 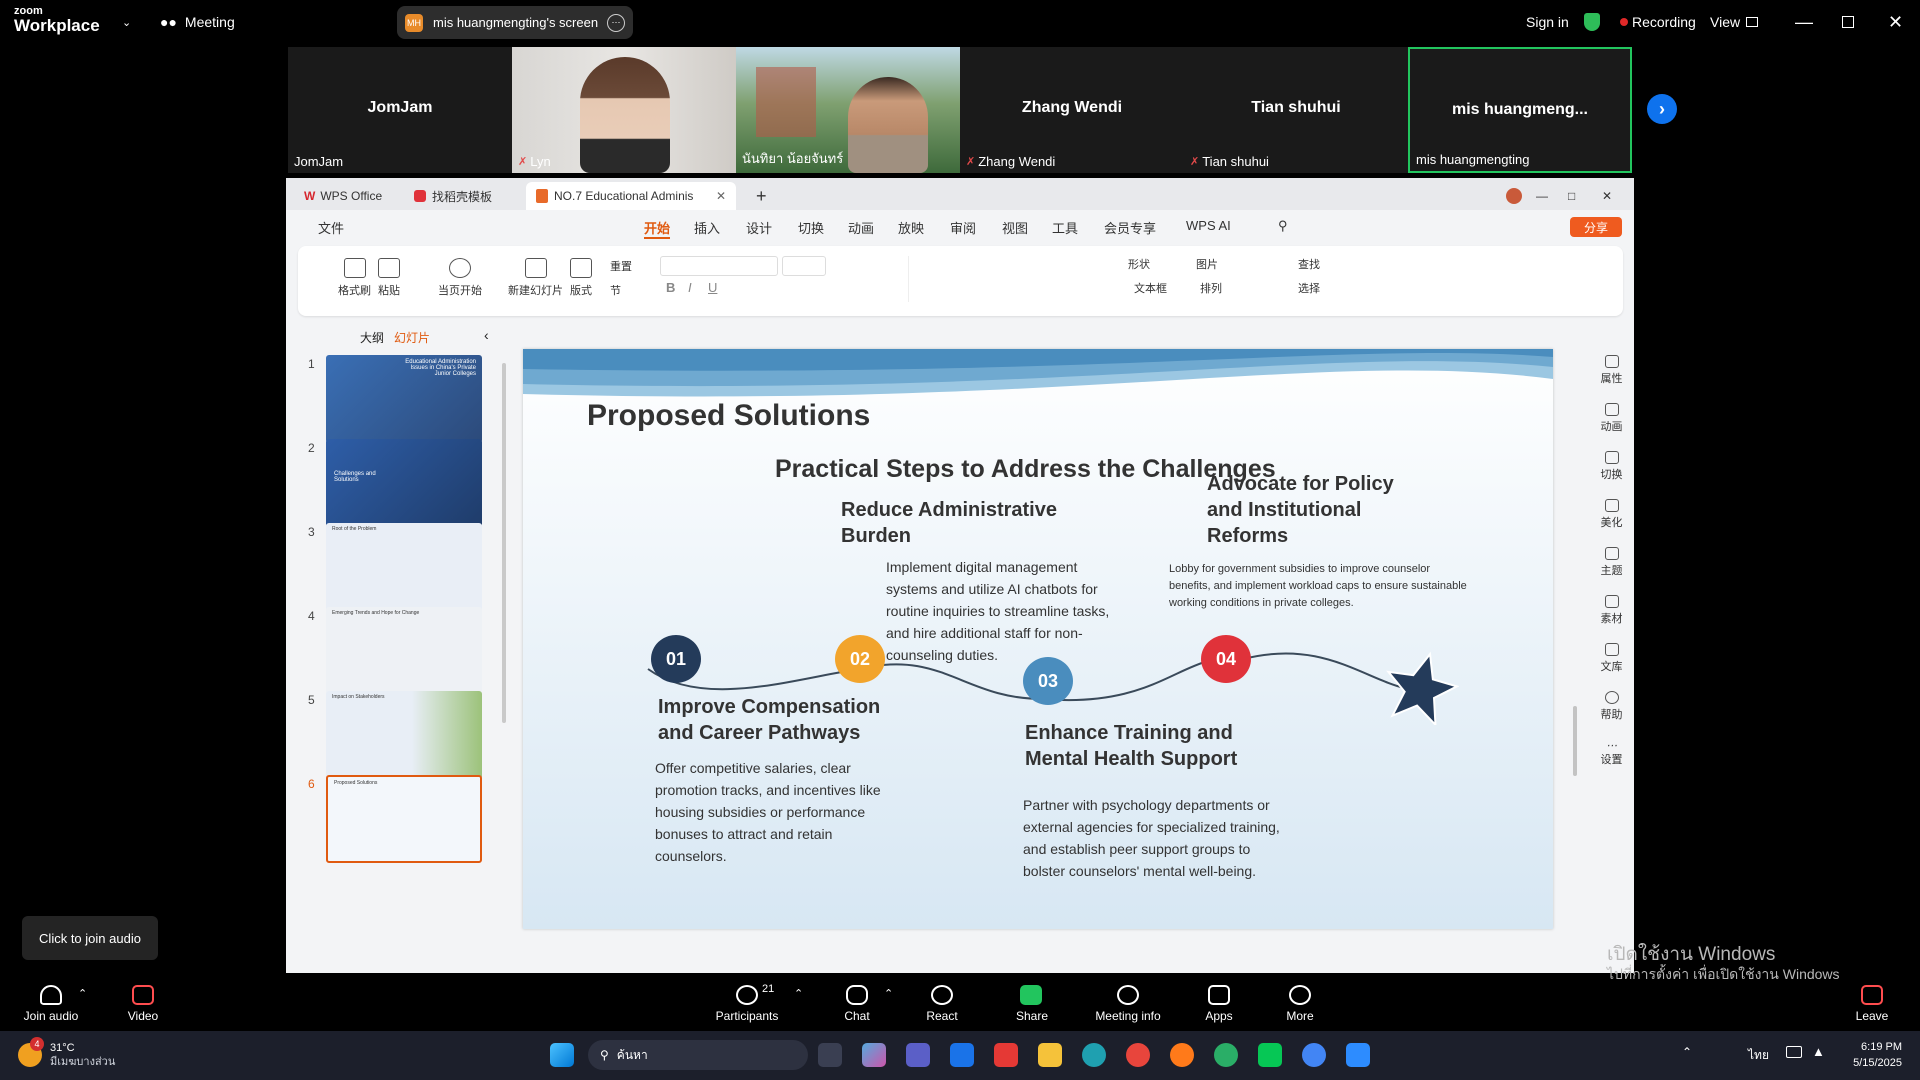 I want to click on participants-button: Participants, so click(x=747, y=1002).